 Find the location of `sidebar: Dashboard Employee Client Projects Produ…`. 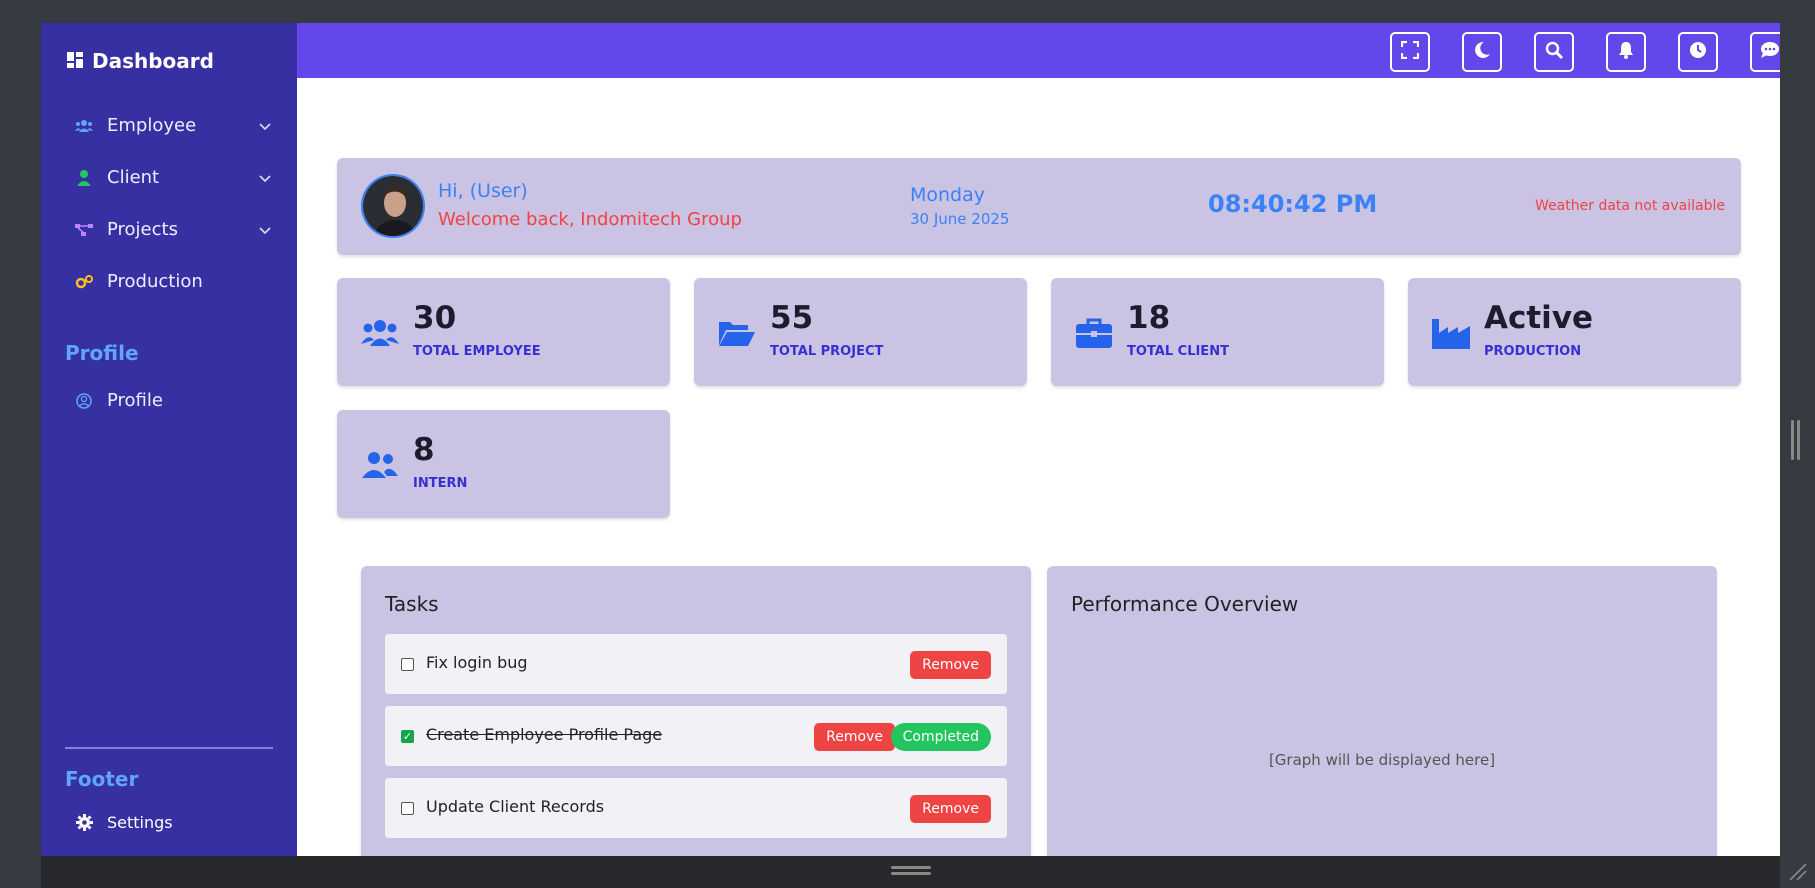

sidebar: Dashboard Employee Client Projects Produ… is located at coordinates (169, 439).